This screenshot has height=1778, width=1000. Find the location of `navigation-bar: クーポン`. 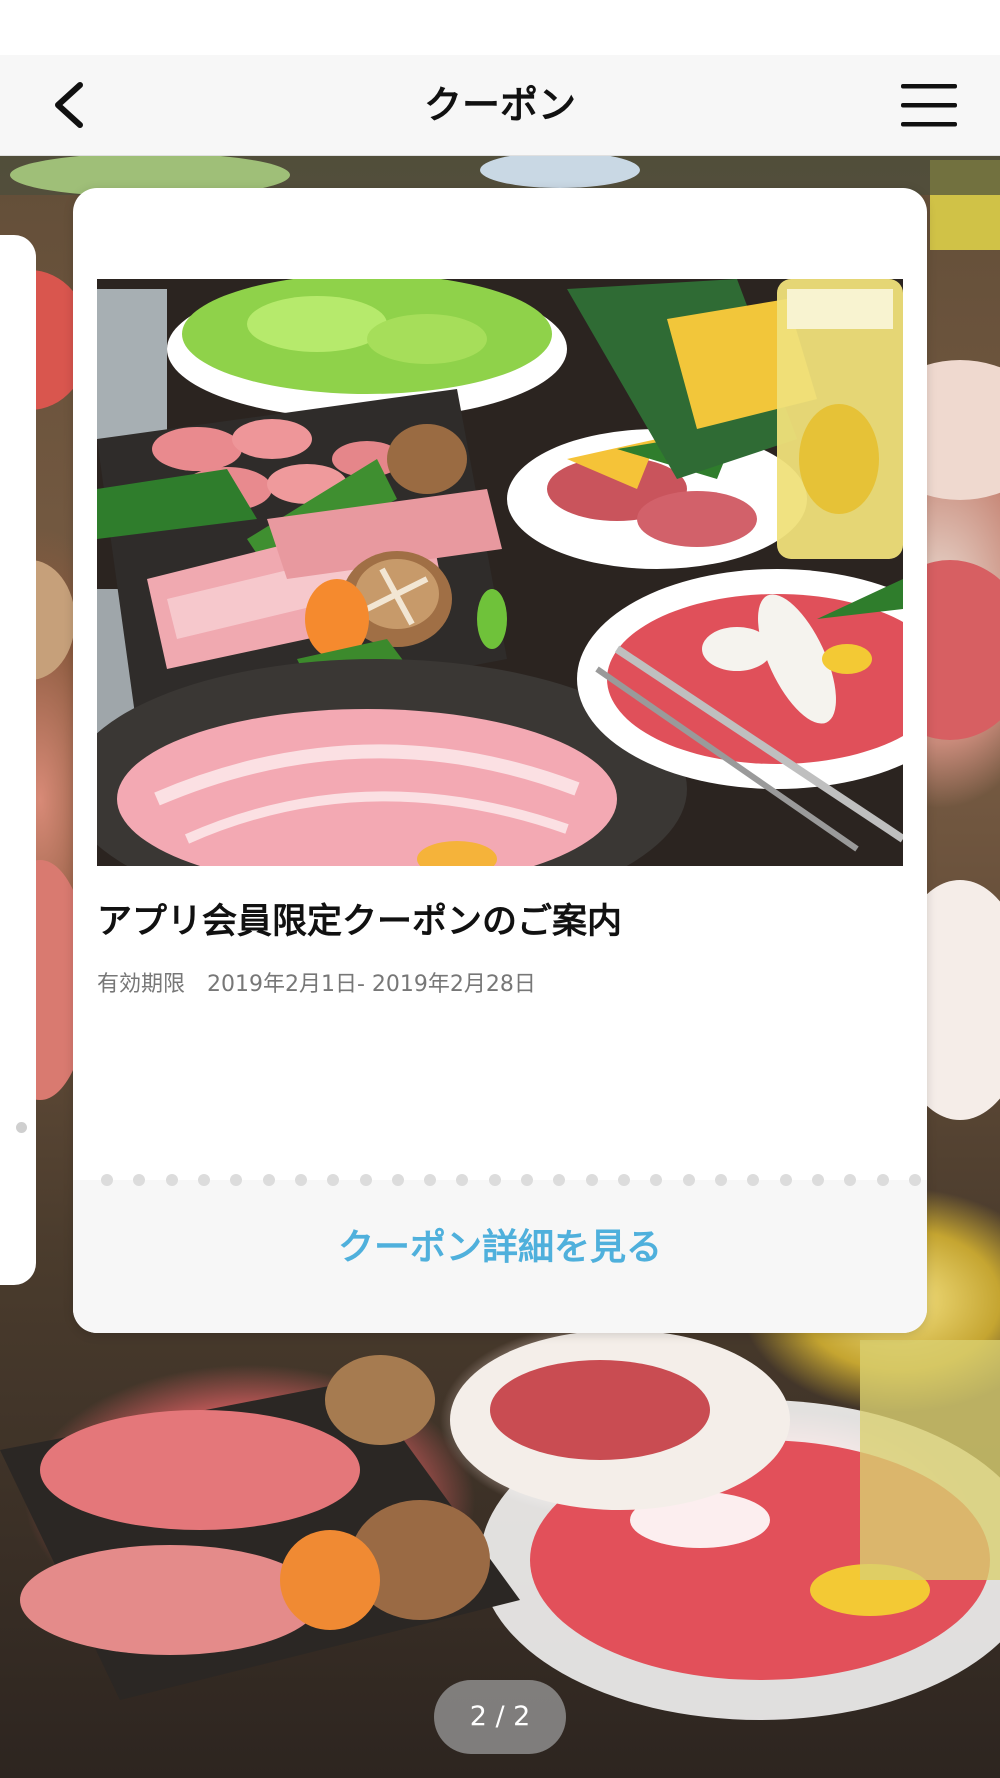

navigation-bar: クーポン is located at coordinates (500, 105).